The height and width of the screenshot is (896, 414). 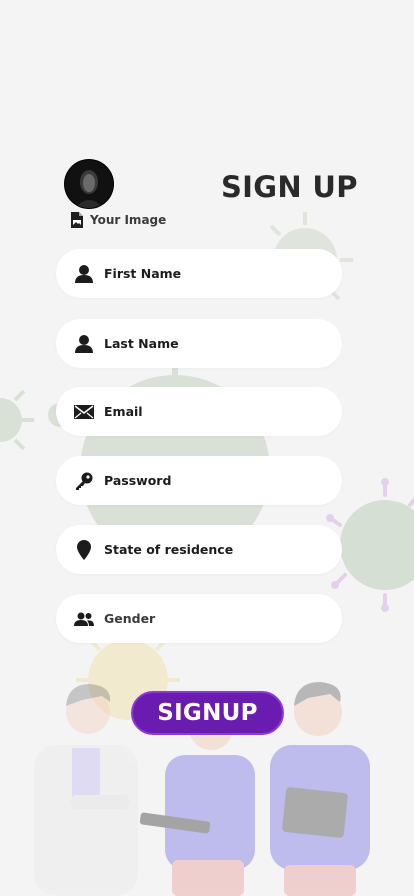 What do you see at coordinates (84, 619) in the screenshot?
I see `users-icon` at bounding box center [84, 619].